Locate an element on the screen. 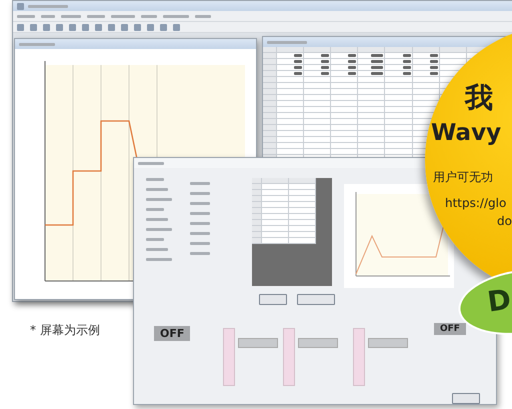  promo-url: do is located at coordinates (504, 221).